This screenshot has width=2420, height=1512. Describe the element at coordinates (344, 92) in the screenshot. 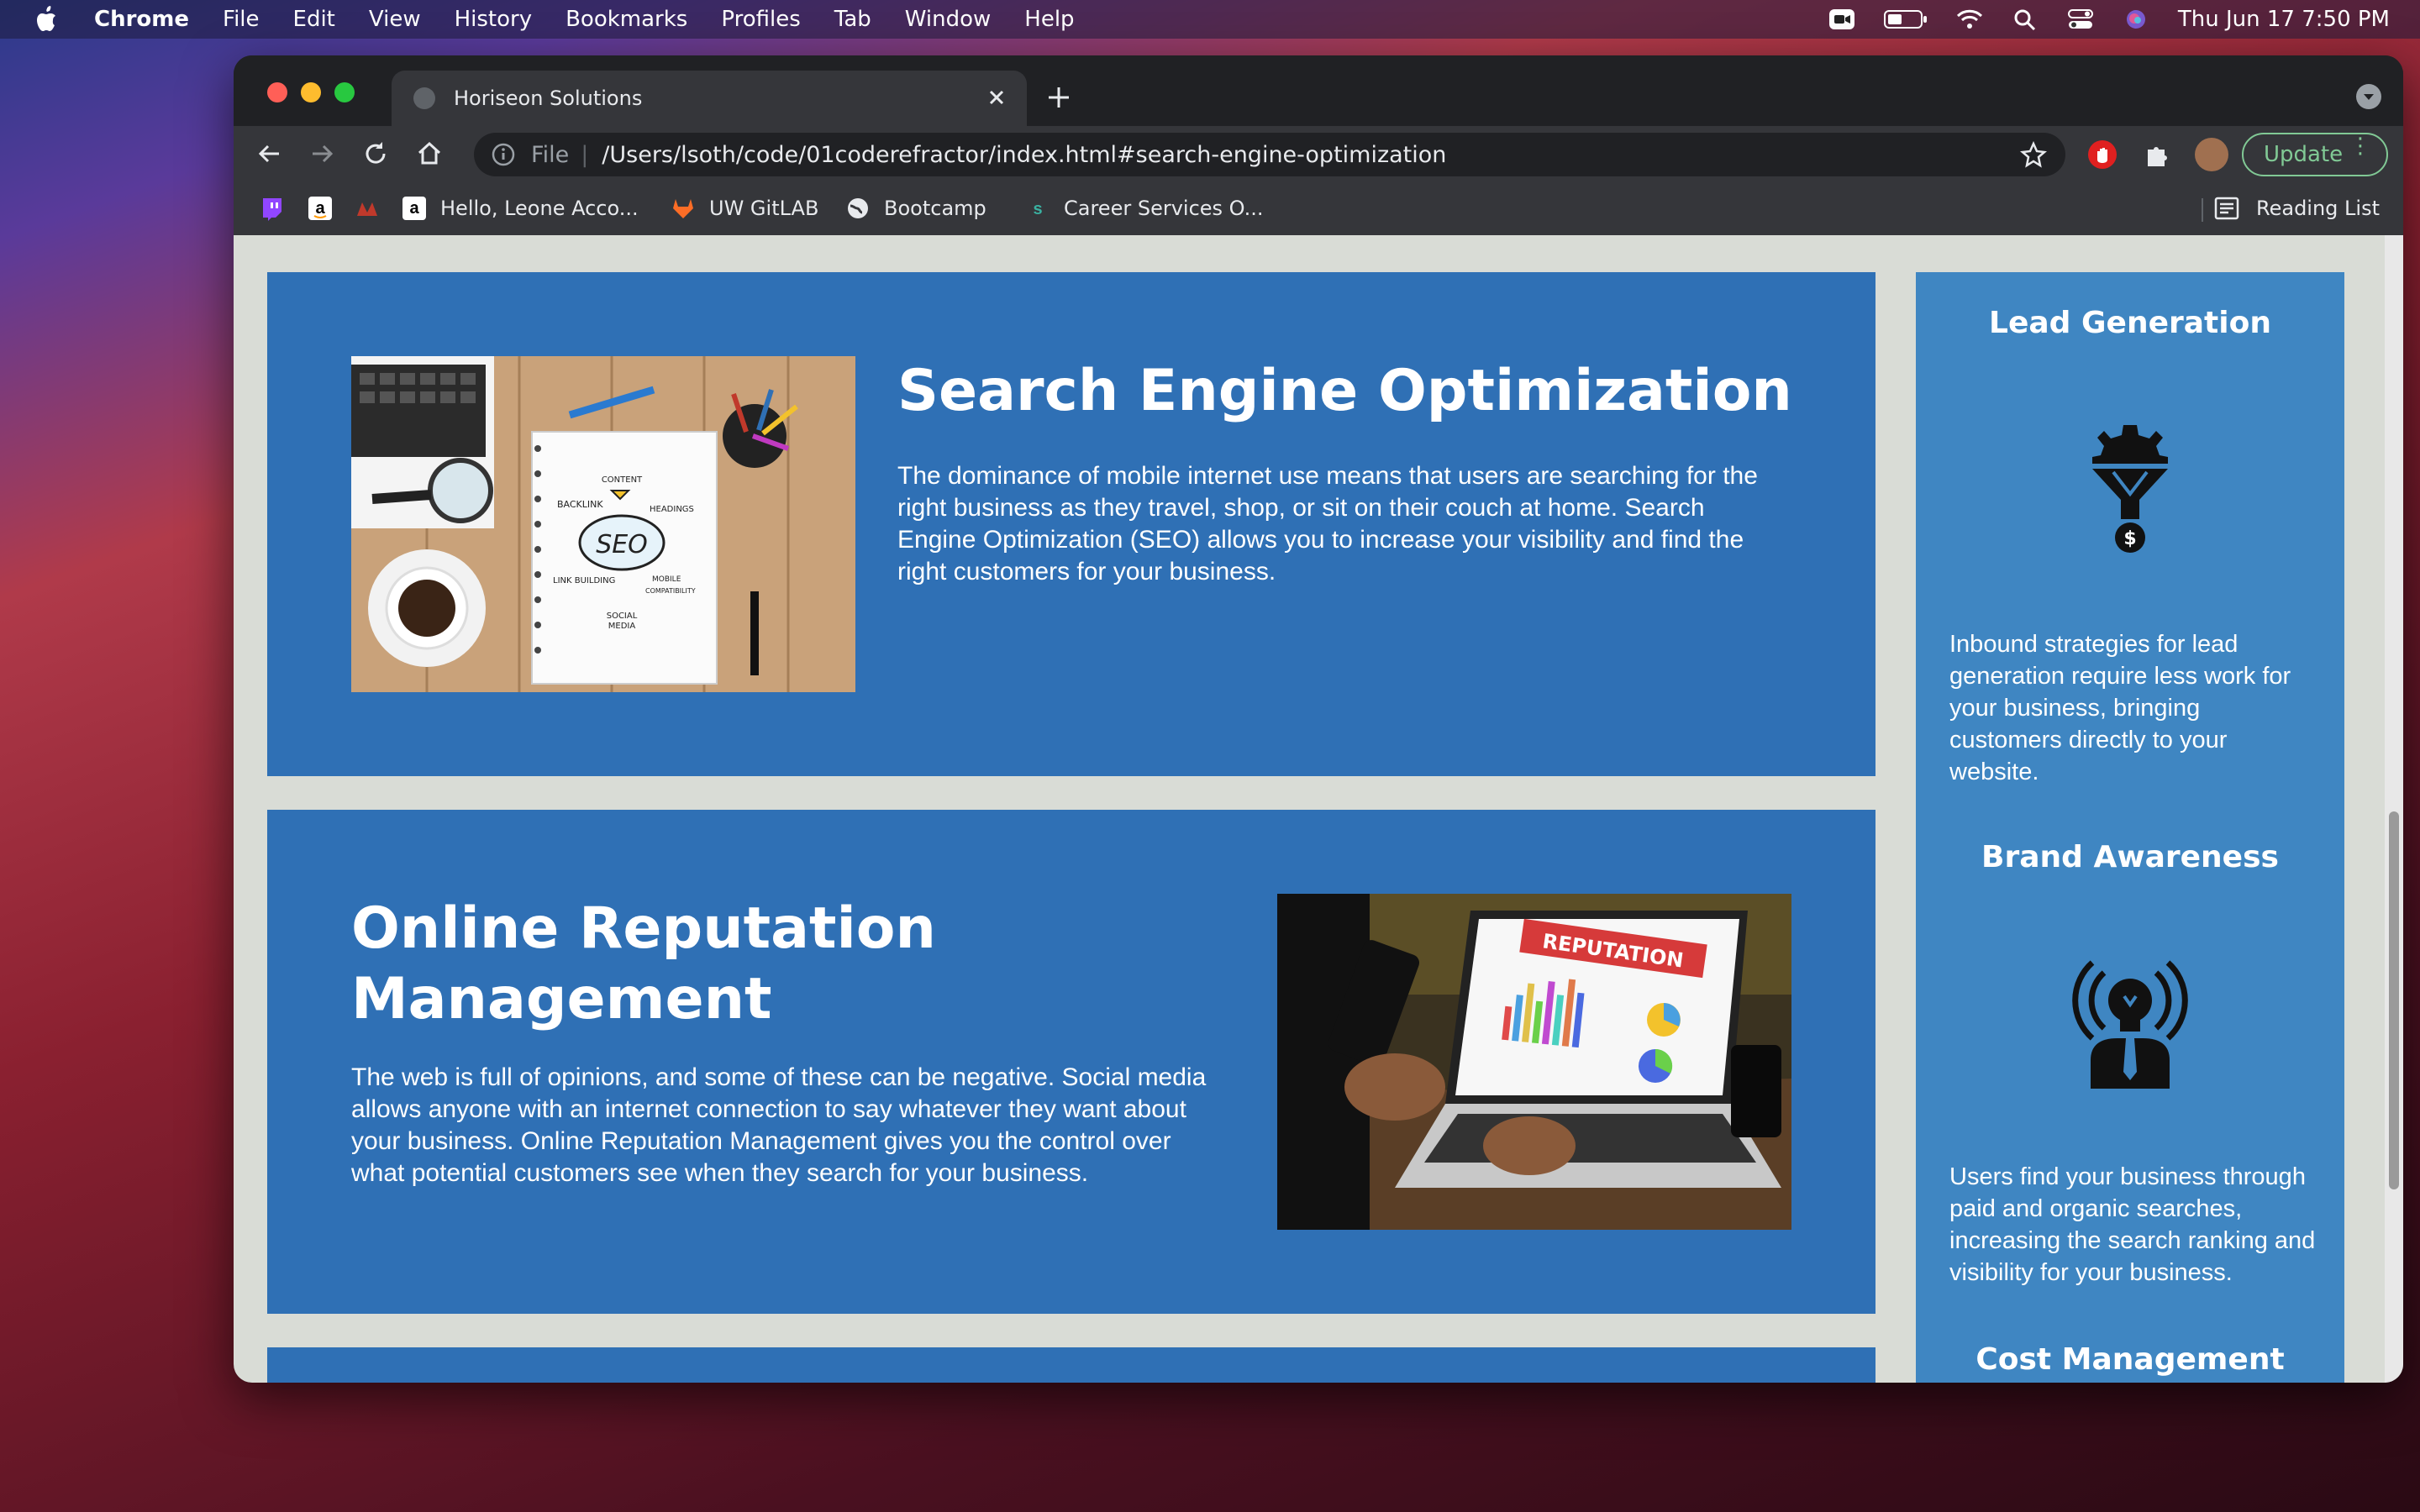

I see `window-zoom-button` at that location.